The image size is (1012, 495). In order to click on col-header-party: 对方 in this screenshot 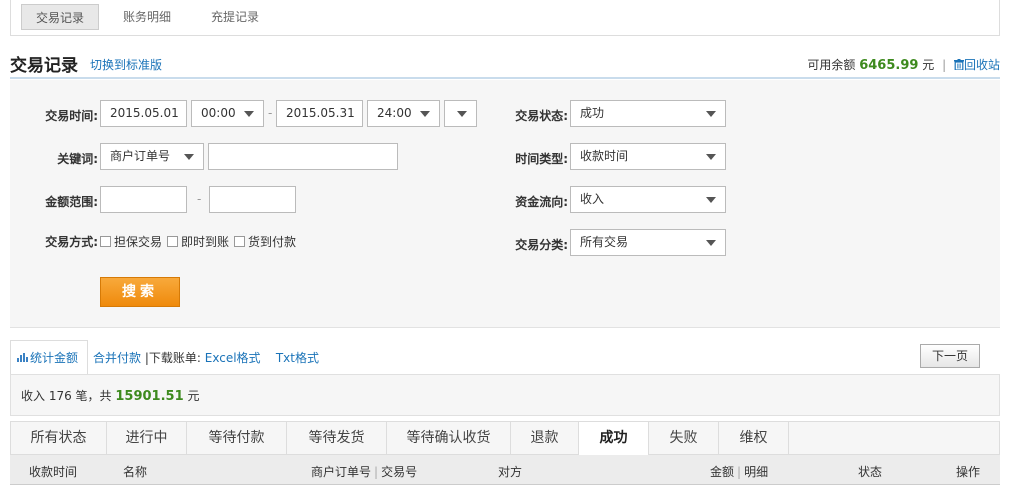, I will do `click(510, 472)`.